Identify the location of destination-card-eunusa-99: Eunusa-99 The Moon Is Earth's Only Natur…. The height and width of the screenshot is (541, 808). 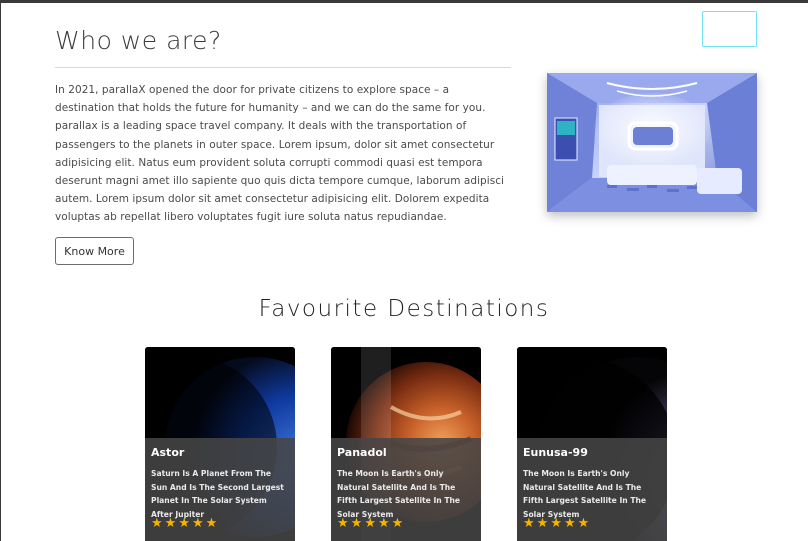
(592, 444).